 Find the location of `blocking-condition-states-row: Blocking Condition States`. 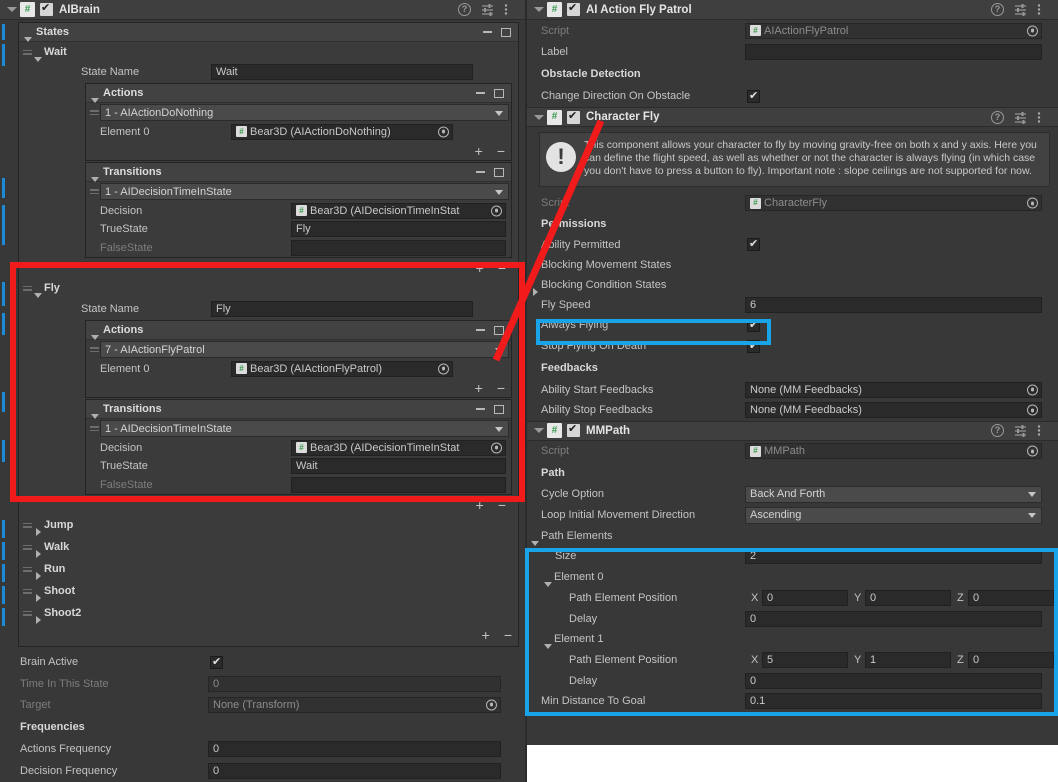

blocking-condition-states-row: Blocking Condition States is located at coordinates (792, 285).